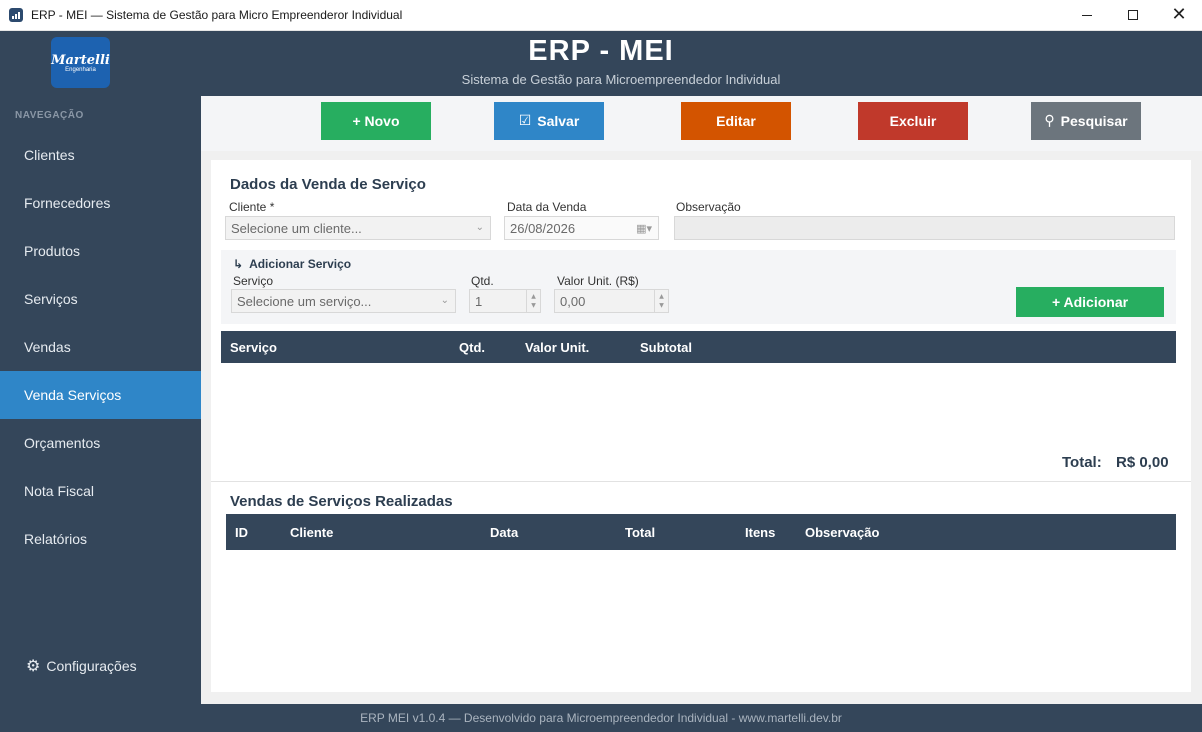  Describe the element at coordinates (1082, 462) in the screenshot. I see `total-label: Total:` at that location.